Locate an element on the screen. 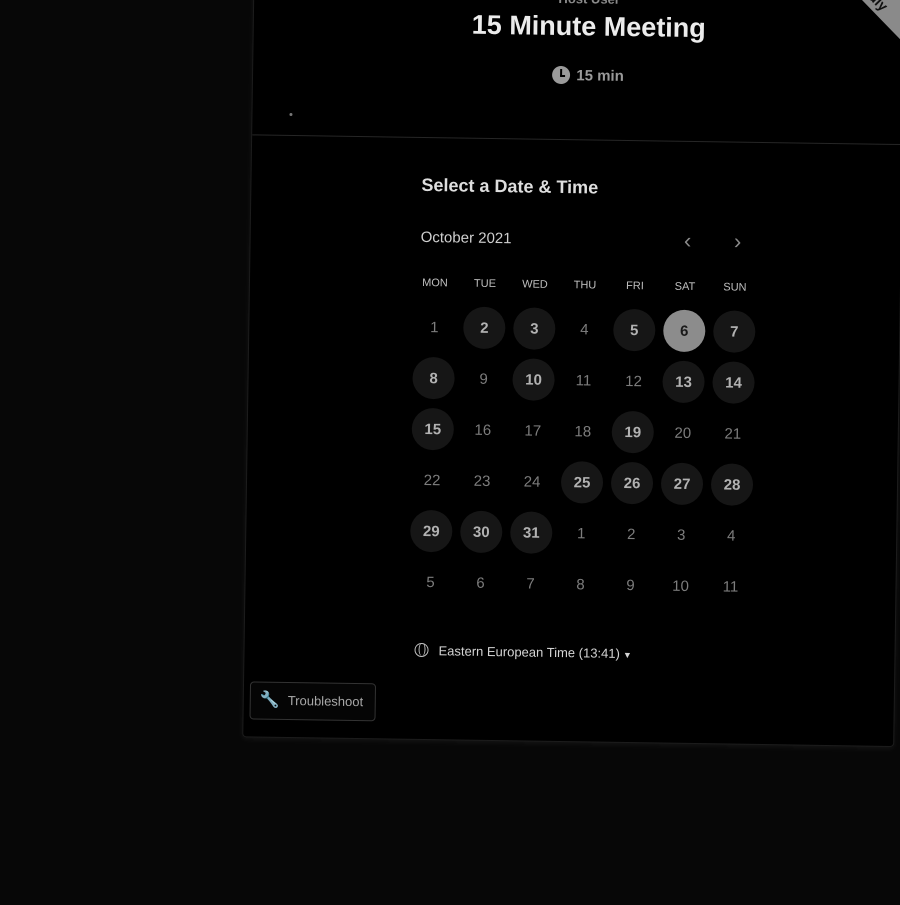 Image resolution: width=900 pixels, height=905 pixels. day-button: 27 is located at coordinates (682, 484).